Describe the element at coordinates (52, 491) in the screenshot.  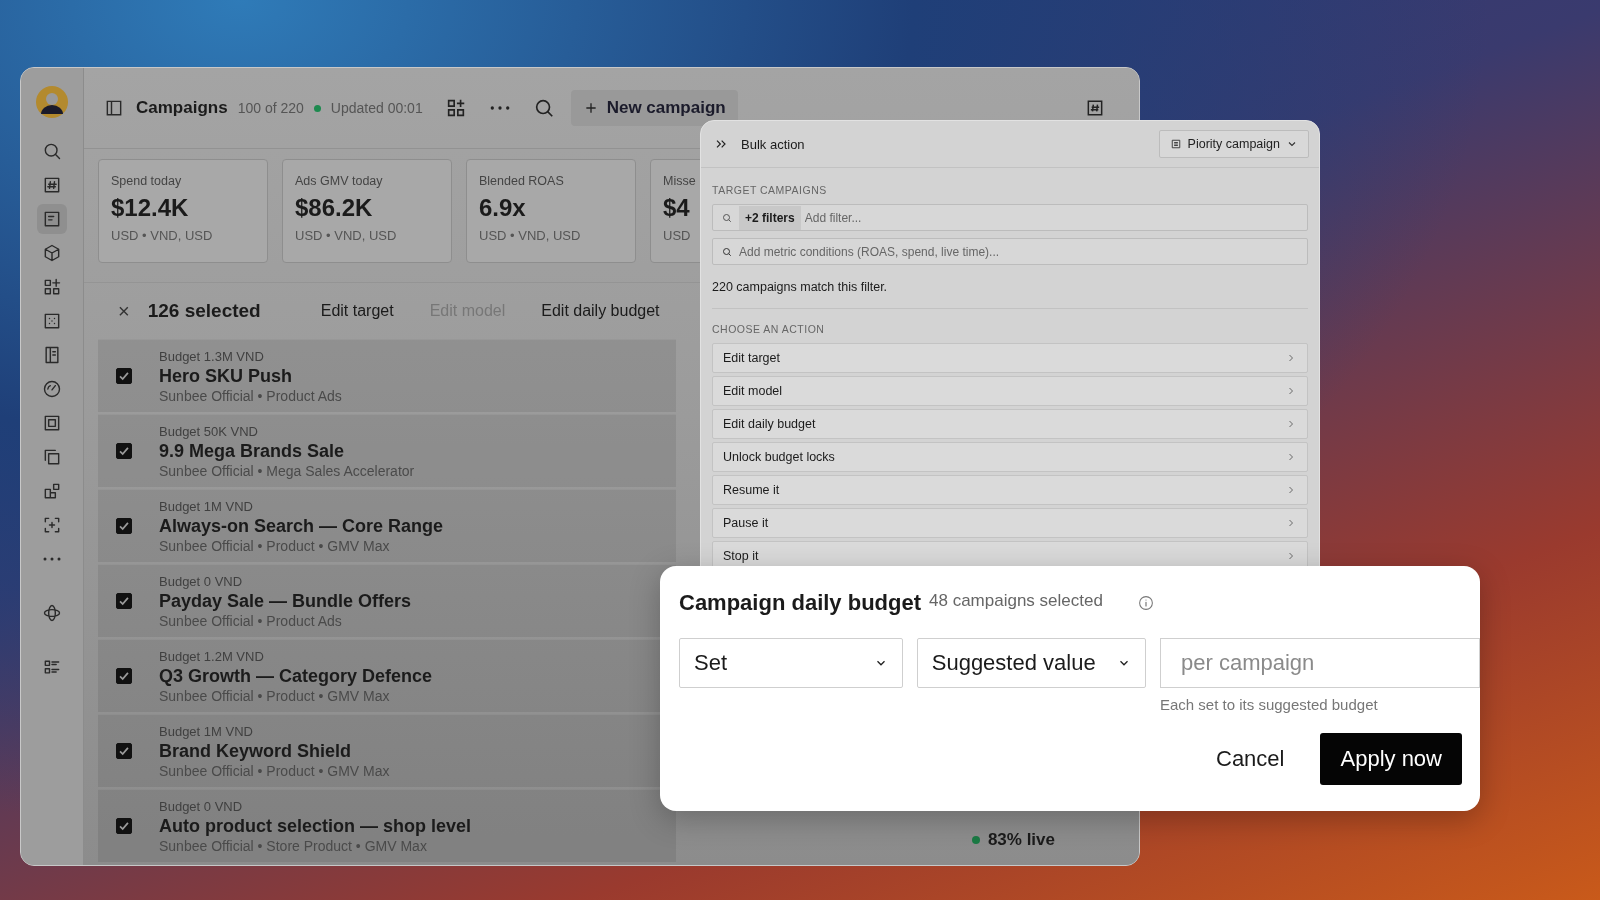
I see `blocks-icon` at that location.